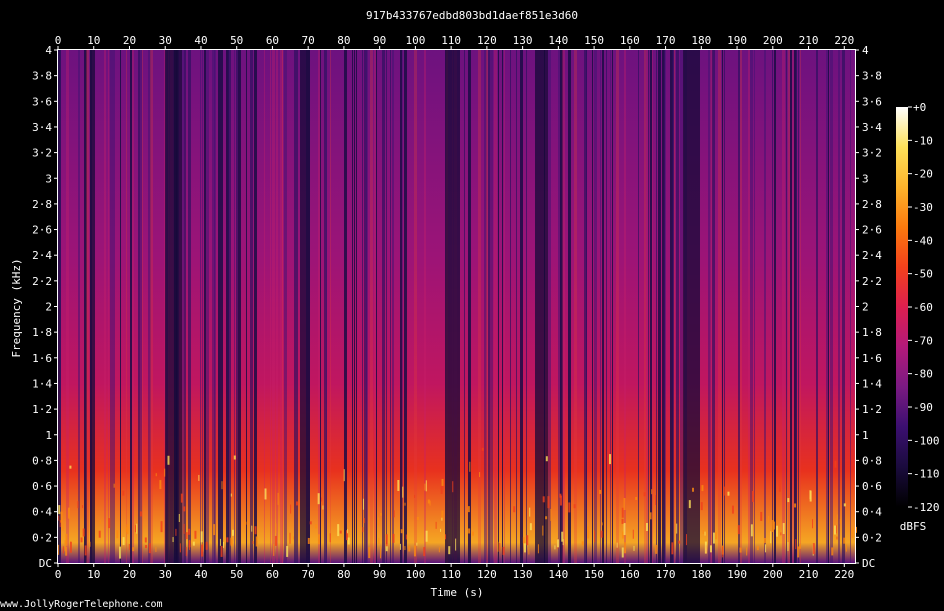  What do you see at coordinates (58, 574) in the screenshot?
I see `x-tick-label-bottom: 0` at bounding box center [58, 574].